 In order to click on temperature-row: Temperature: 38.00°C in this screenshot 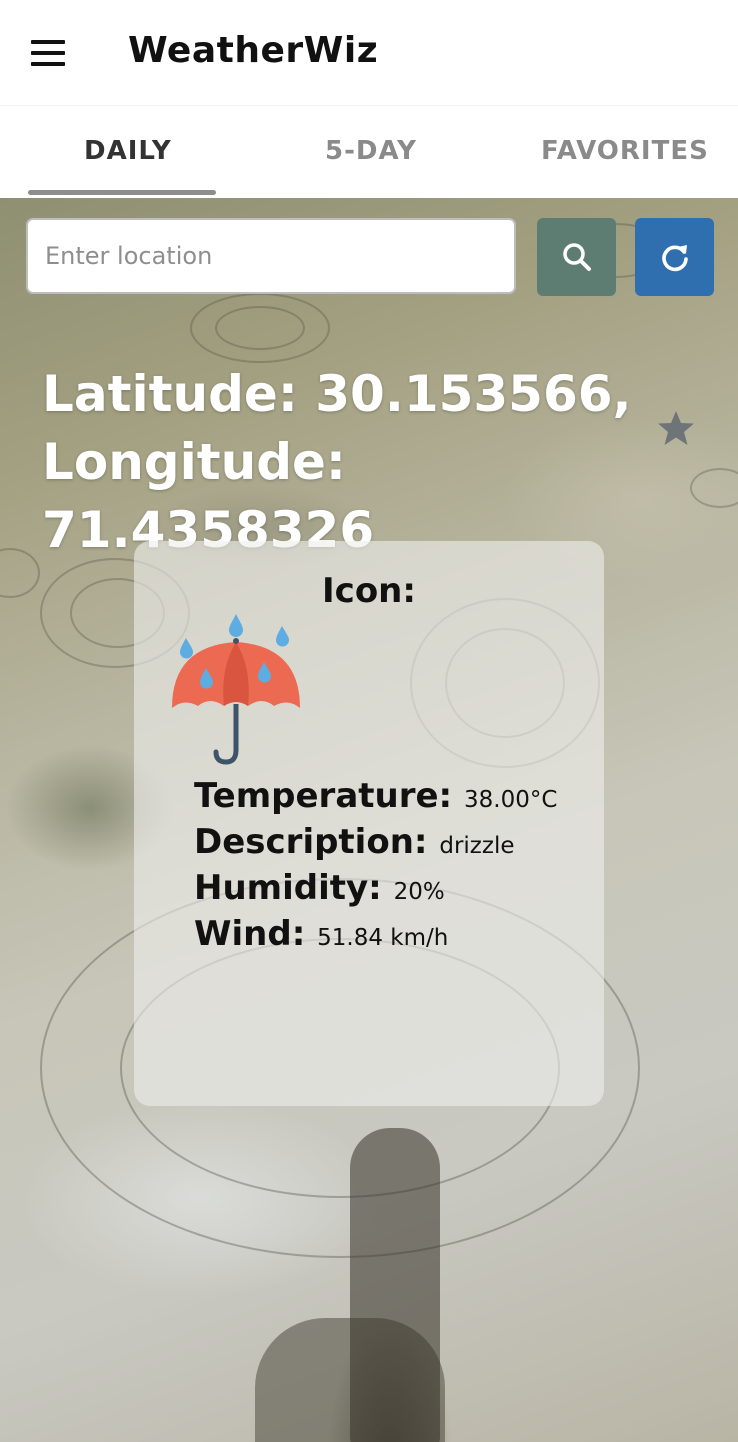, I will do `click(375, 796)`.